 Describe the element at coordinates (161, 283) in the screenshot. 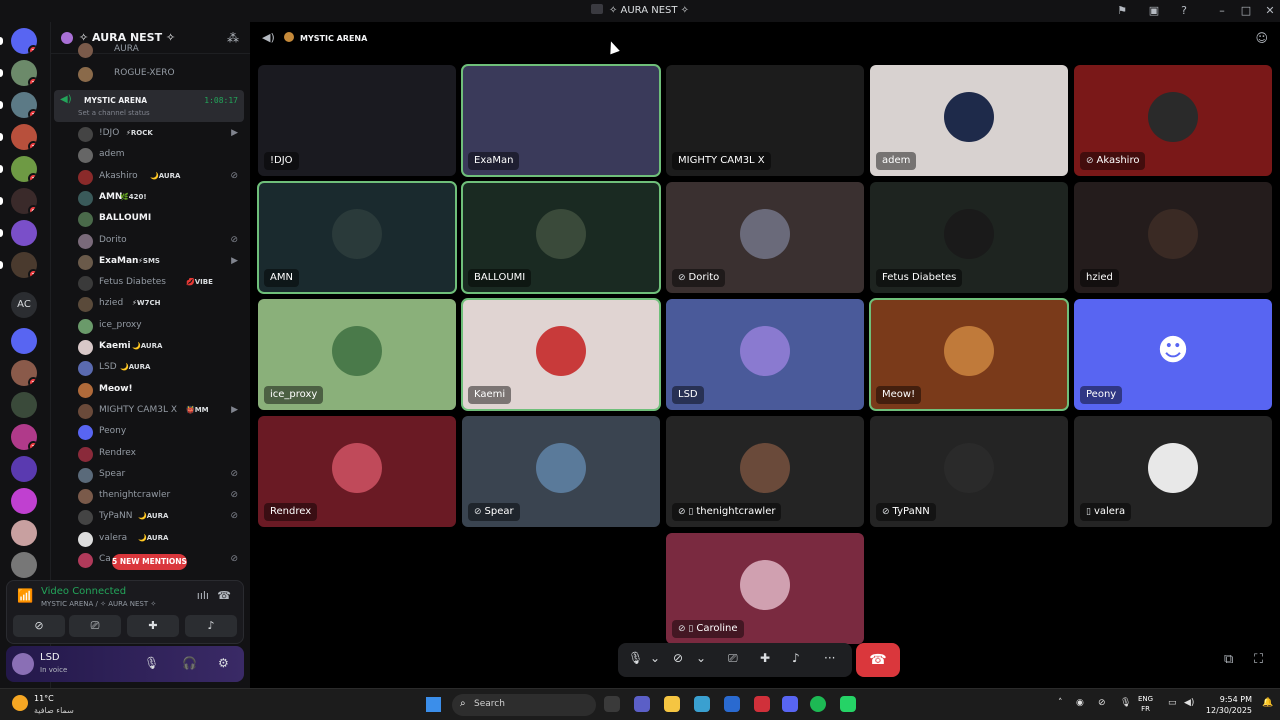

I see `voice-member-row: Fetus Diabetes 💋VIBE` at that location.